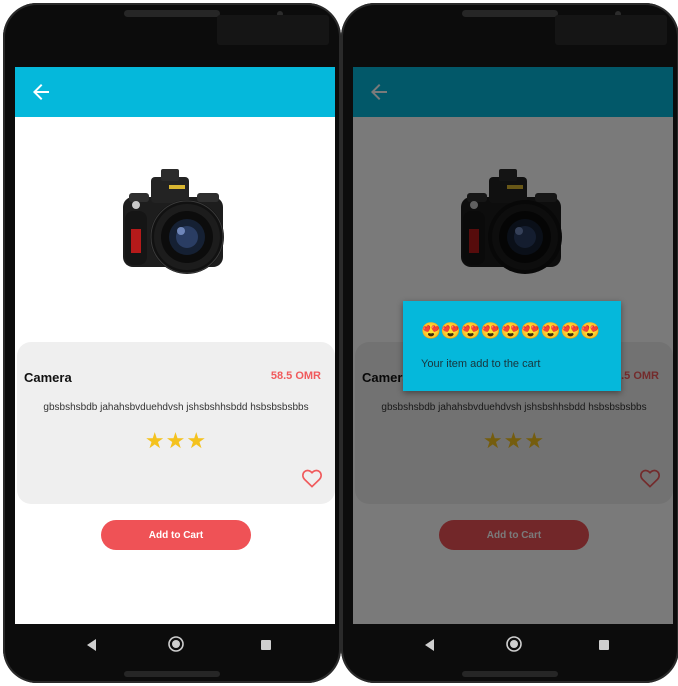 The image size is (678, 686). I want to click on added-to-cart-dialog: 😍😍😍😍😍😍😍😍😍 Your item add to the cart, so click(512, 346).